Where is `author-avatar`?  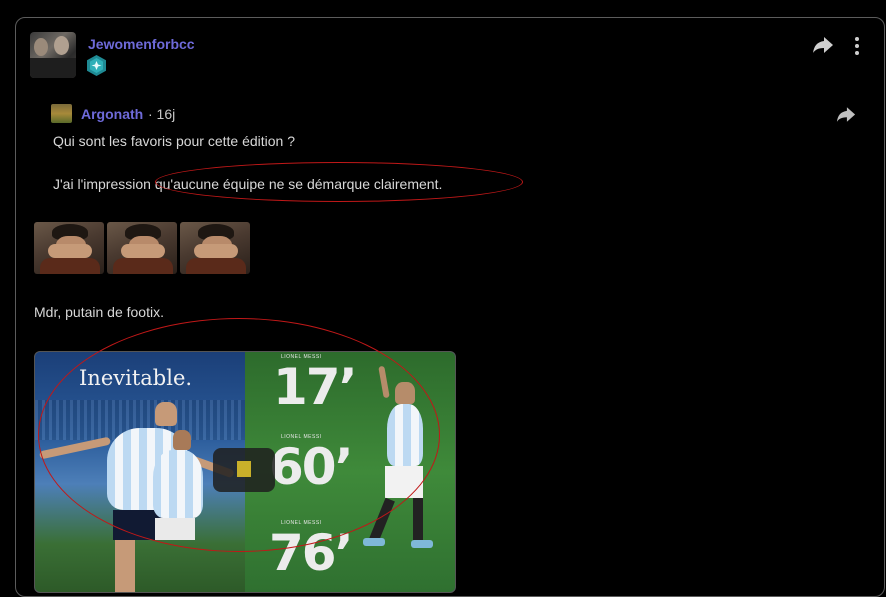 author-avatar is located at coordinates (53, 55).